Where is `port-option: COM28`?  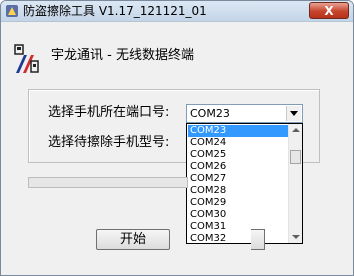 port-option: COM28 is located at coordinates (238, 191).